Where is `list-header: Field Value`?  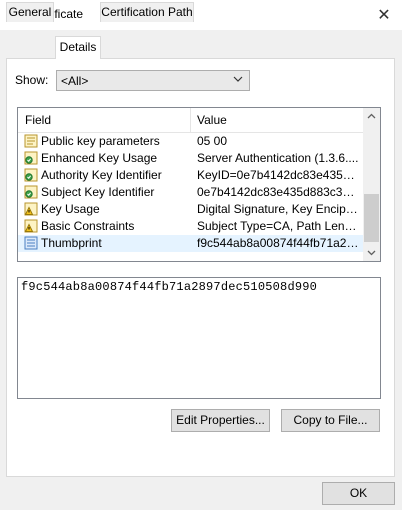
list-header: Field Value is located at coordinates (190, 120).